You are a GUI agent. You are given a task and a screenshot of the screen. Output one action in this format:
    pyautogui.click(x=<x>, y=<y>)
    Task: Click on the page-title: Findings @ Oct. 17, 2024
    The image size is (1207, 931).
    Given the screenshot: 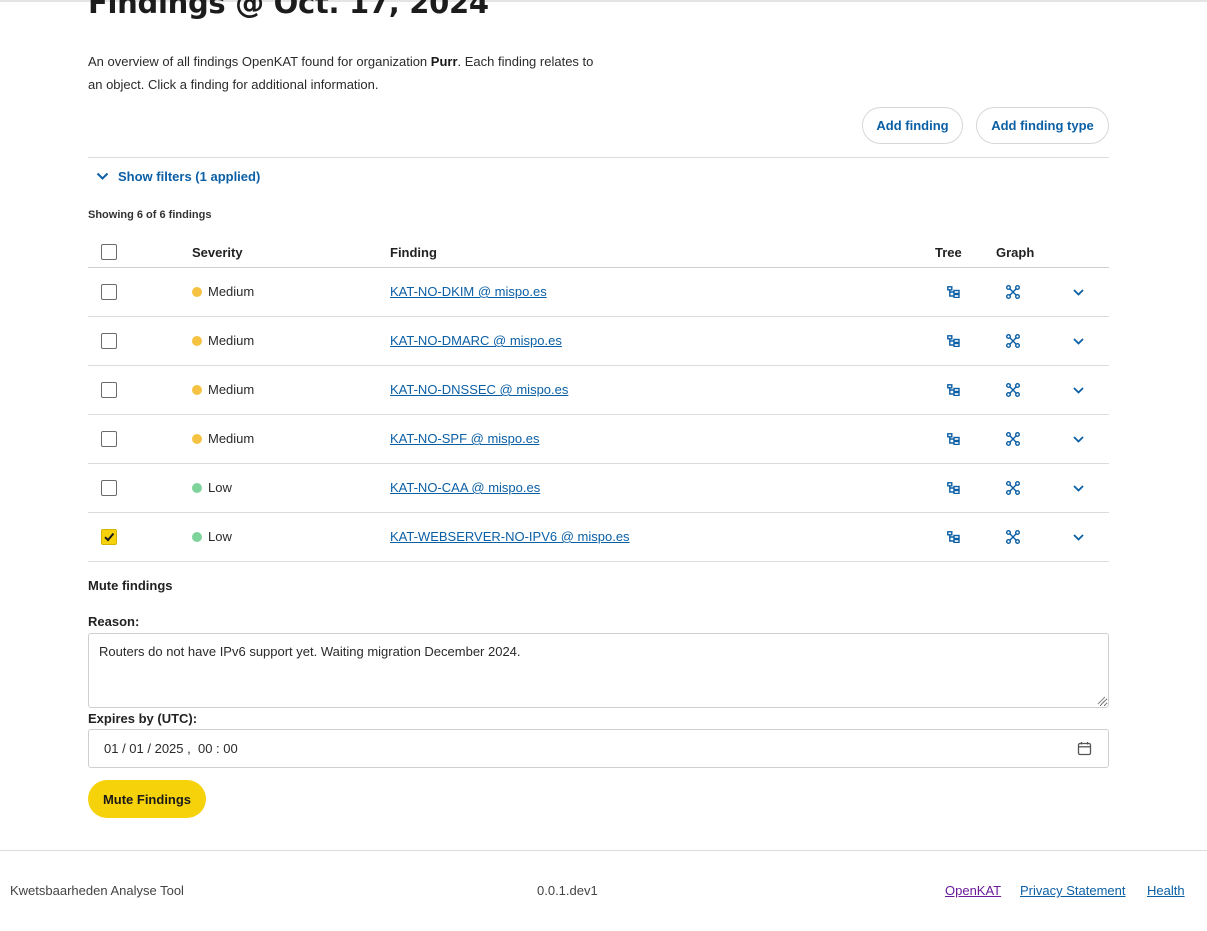 What is the action you would take?
    pyautogui.click(x=288, y=10)
    